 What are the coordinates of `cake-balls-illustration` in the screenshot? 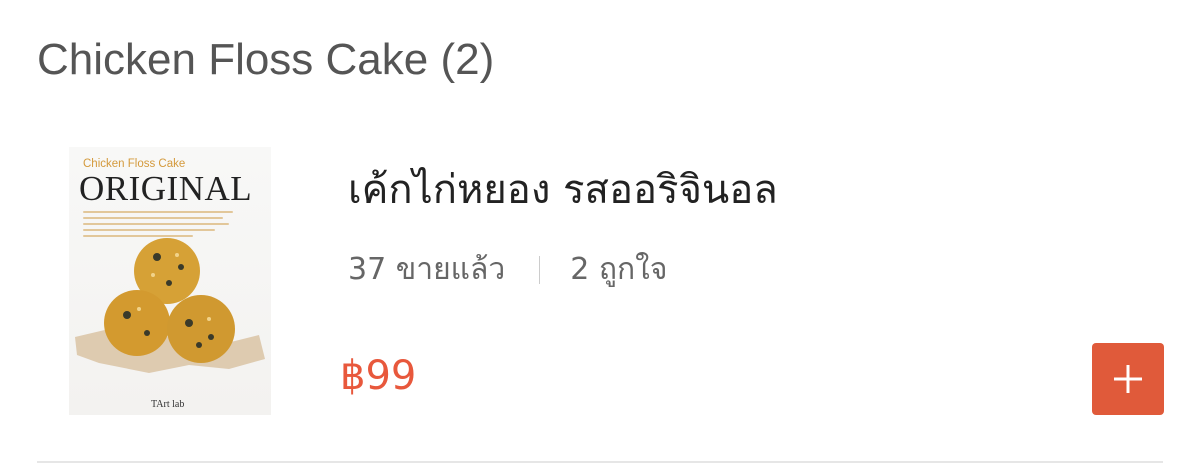 It's located at (170, 305).